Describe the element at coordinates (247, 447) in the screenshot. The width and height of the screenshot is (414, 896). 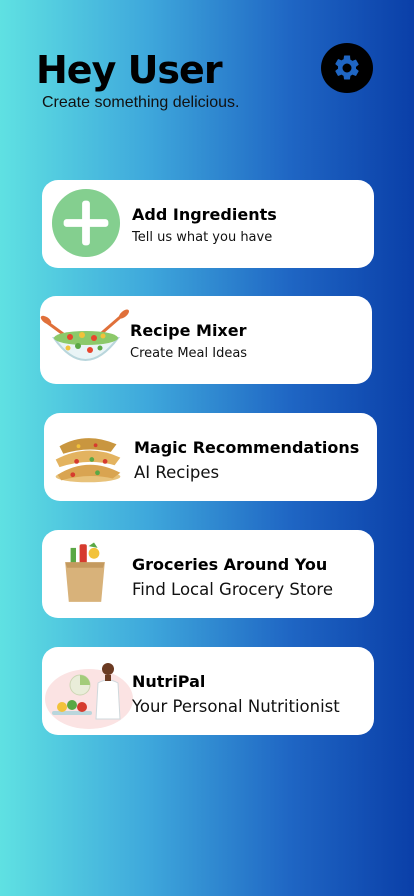
I see `card-title: Magic Recommendations` at that location.